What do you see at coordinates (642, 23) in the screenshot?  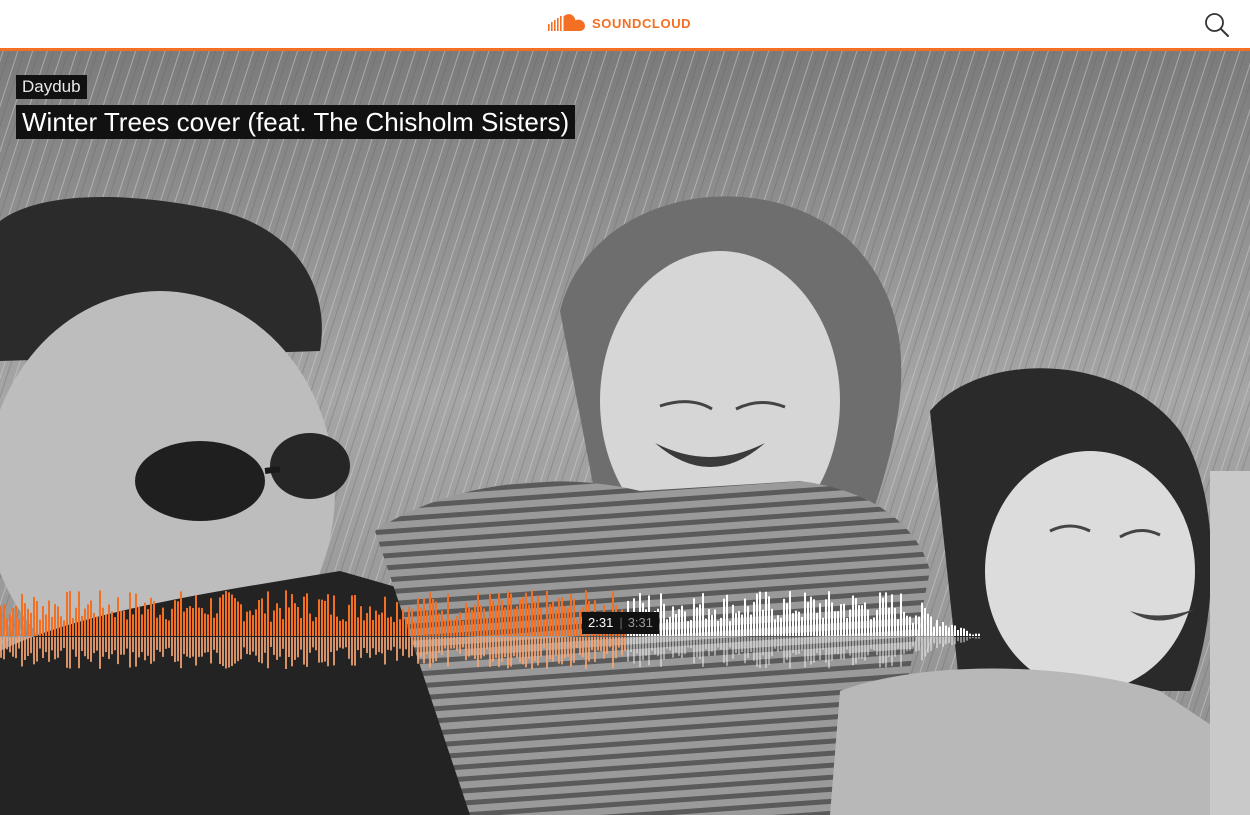 I see `brand-wordmark: SOUNDCLOUD` at bounding box center [642, 23].